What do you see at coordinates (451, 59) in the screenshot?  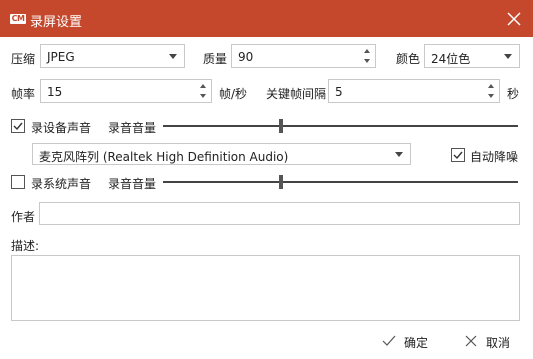 I see `color-value: 24位色` at bounding box center [451, 59].